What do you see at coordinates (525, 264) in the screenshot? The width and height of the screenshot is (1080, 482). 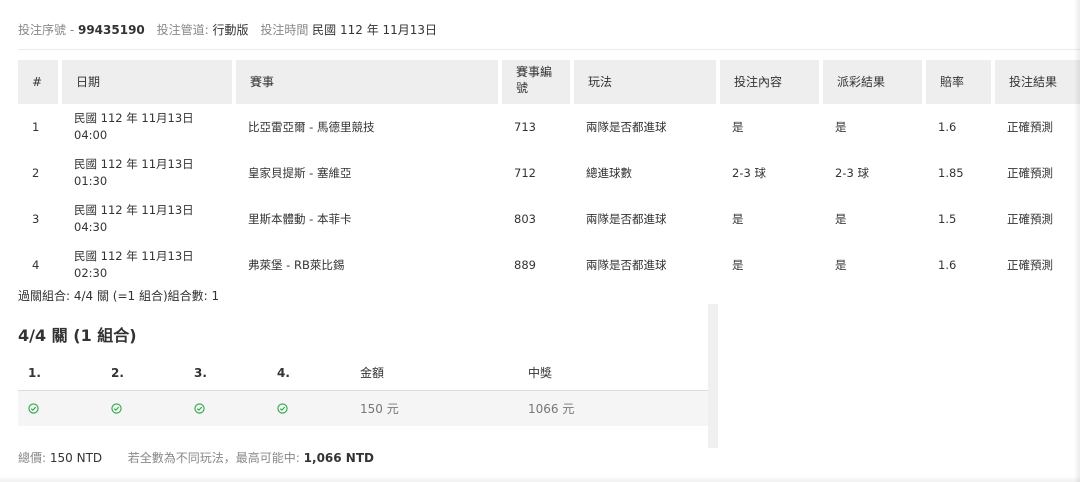 I see `row-code: 889` at bounding box center [525, 264].